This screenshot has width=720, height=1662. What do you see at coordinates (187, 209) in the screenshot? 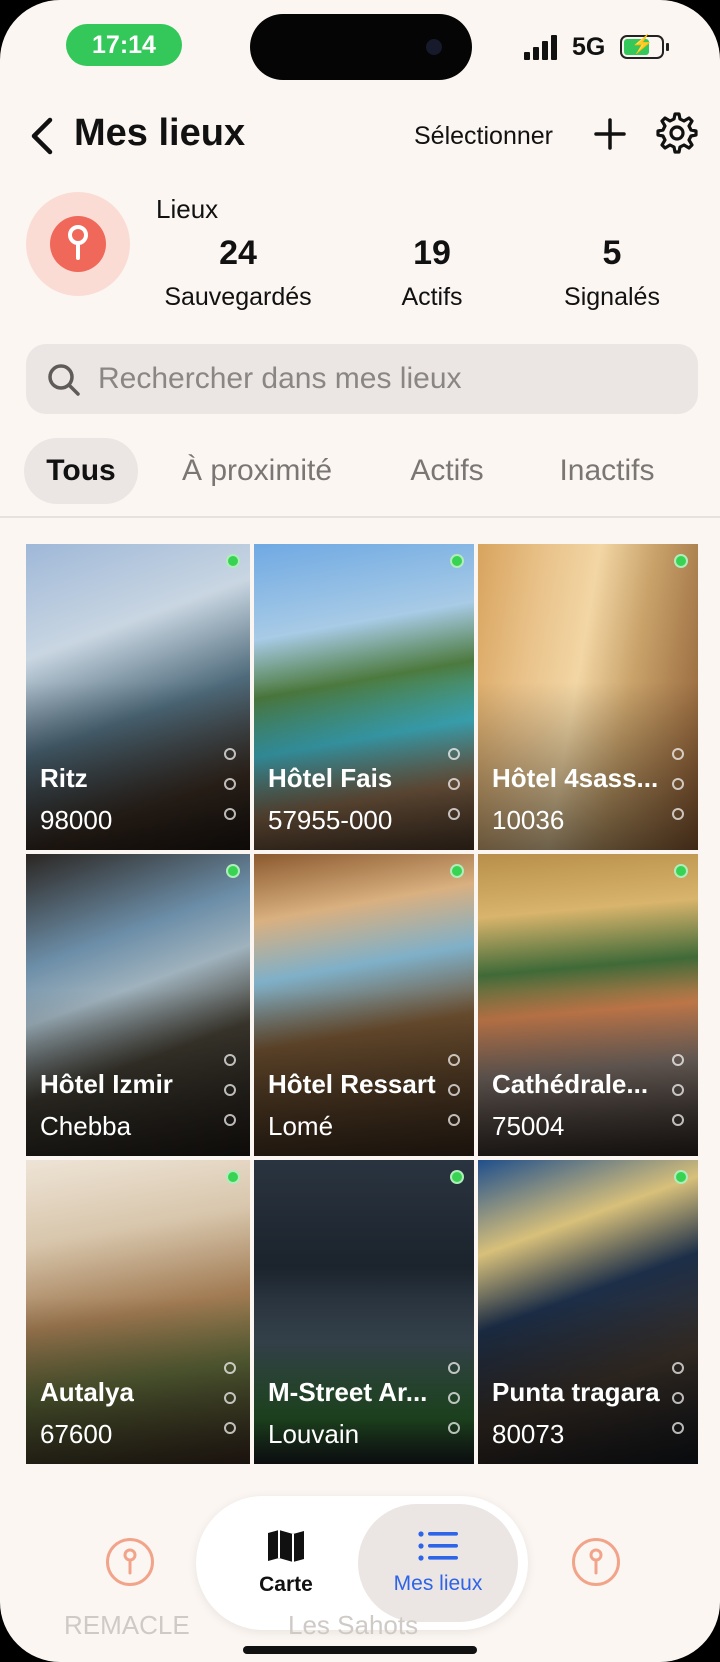
I see `stats-label: Lieux` at bounding box center [187, 209].